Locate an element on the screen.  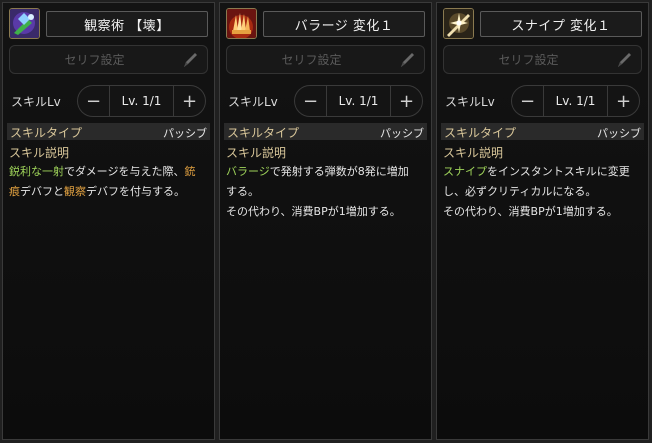
title-row: スナイプ 変化１ is located at coordinates (542, 24).